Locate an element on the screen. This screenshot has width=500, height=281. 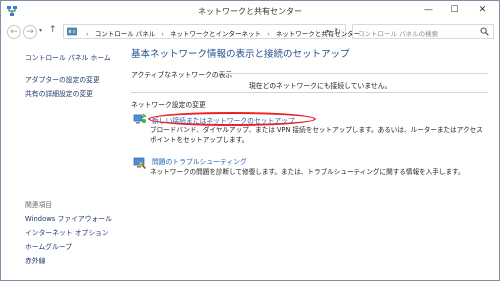
breadcrumb-control-panel: コントロール パネル is located at coordinates (125, 34).